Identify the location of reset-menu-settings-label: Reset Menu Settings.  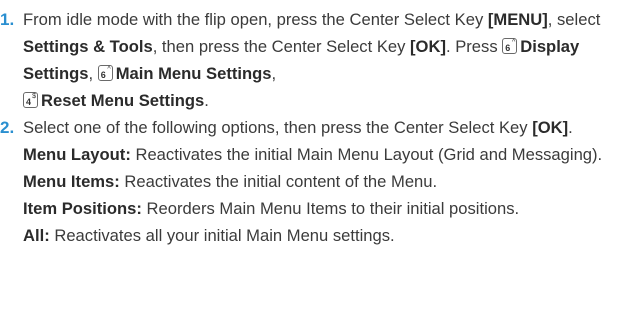
(123, 100).